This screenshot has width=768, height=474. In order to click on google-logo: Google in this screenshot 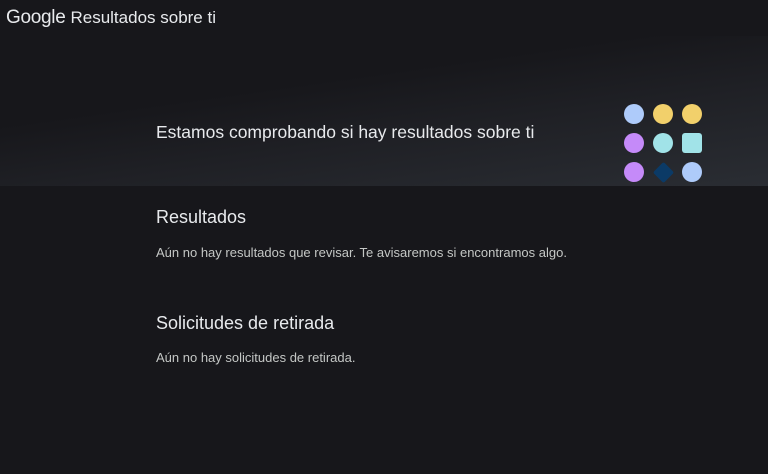, I will do `click(36, 18)`.